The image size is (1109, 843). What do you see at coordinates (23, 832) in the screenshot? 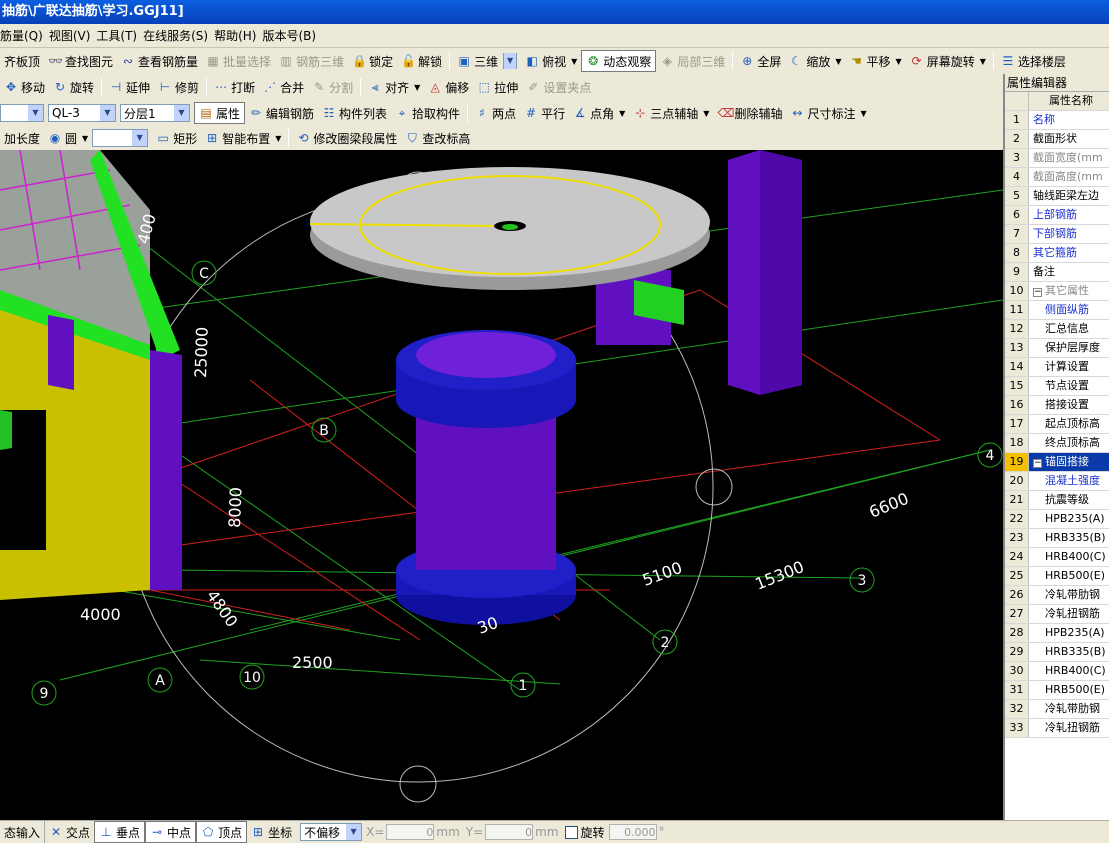
I see `dynamic-input-toggle: 态输入` at bounding box center [23, 832].